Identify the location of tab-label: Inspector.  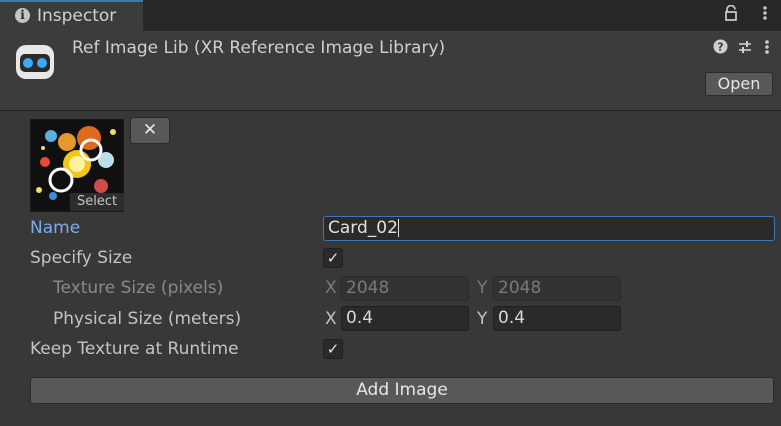
(77, 16).